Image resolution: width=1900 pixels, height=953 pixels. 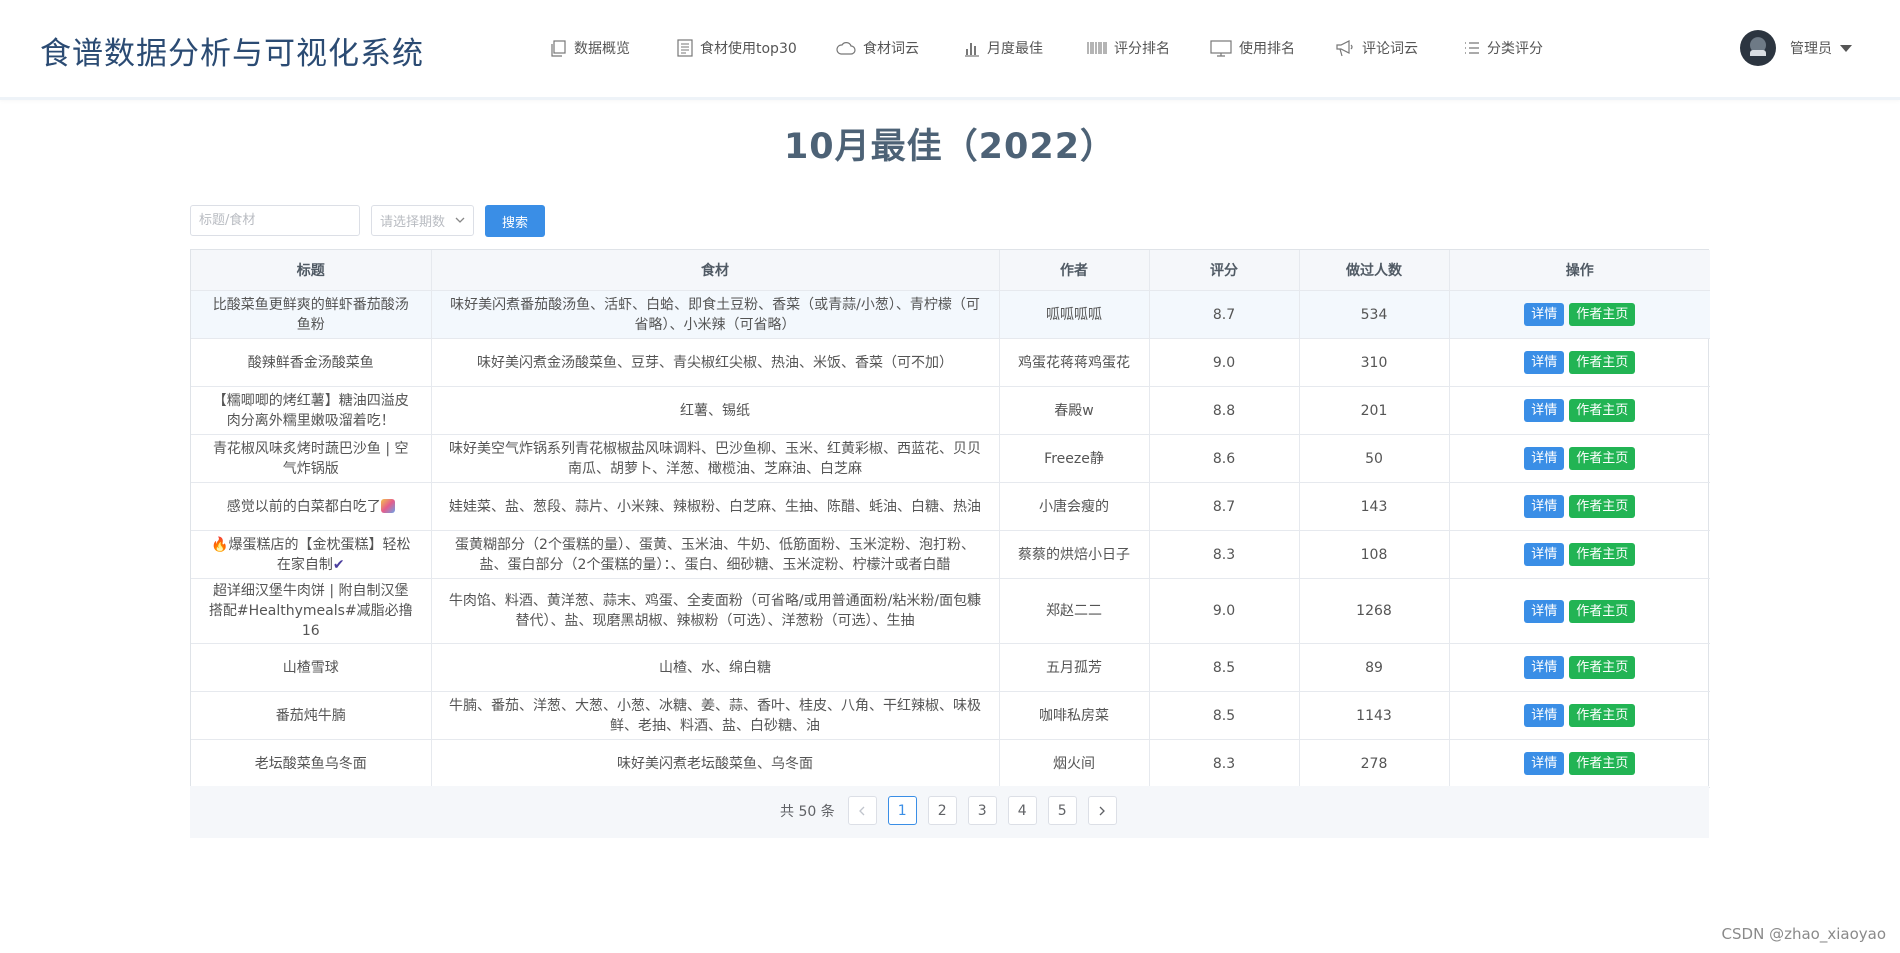 I want to click on cell-author: 呱呱呱呱, so click(x=1074, y=314).